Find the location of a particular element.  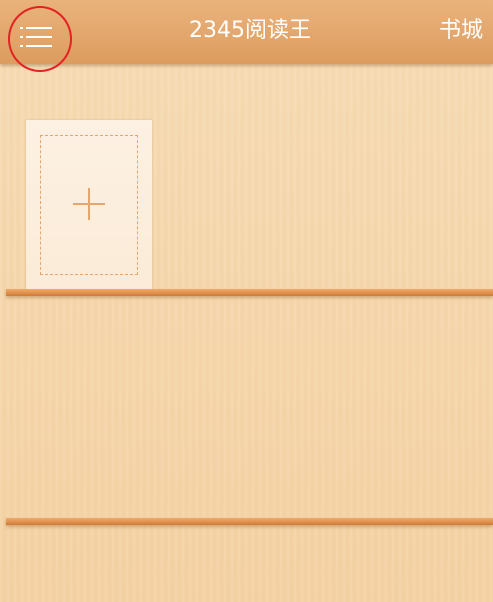

top-bar: 2345阅读王 书城 is located at coordinates (246, 36).